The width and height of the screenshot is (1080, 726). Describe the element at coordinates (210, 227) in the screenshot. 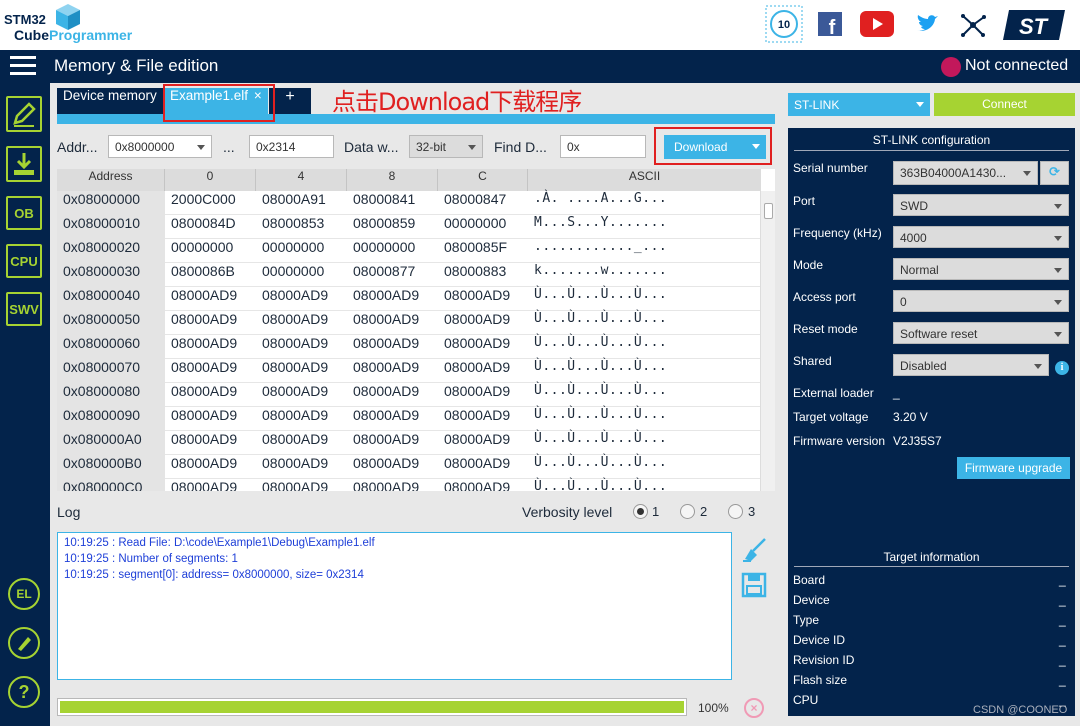

I see `data-cell: 0800084D` at that location.